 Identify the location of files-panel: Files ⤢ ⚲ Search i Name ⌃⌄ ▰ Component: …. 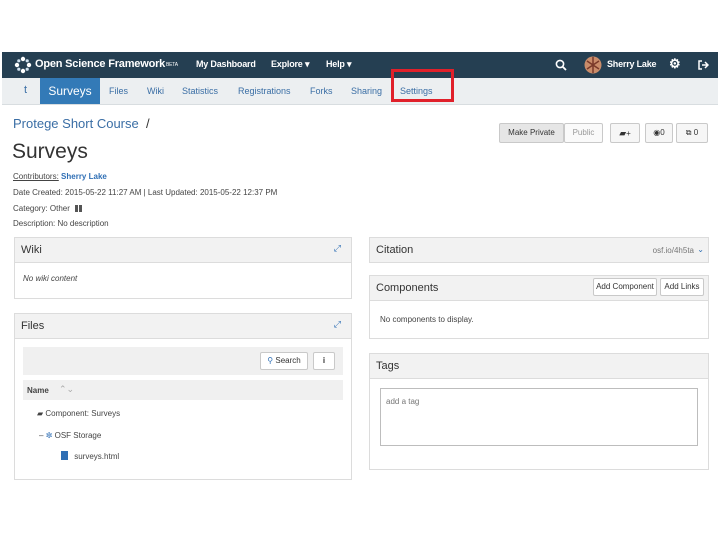
(183, 396).